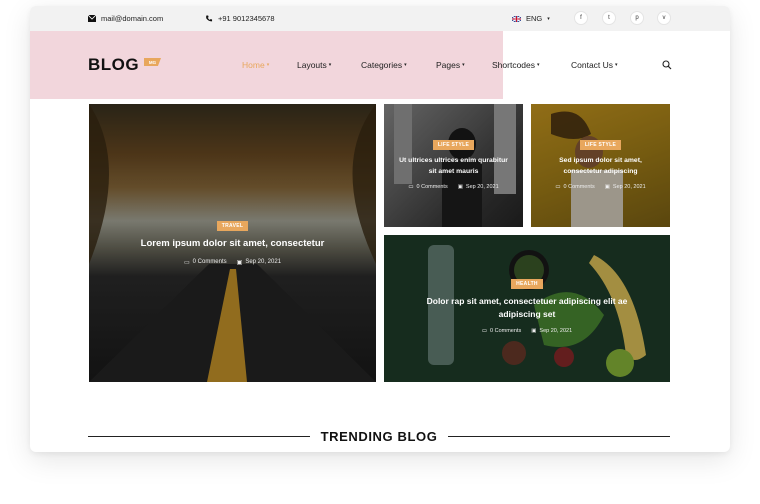 The width and height of the screenshot is (760, 504). What do you see at coordinates (600, 171) in the screenshot?
I see `title-line: consectetur adipiscing` at bounding box center [600, 171].